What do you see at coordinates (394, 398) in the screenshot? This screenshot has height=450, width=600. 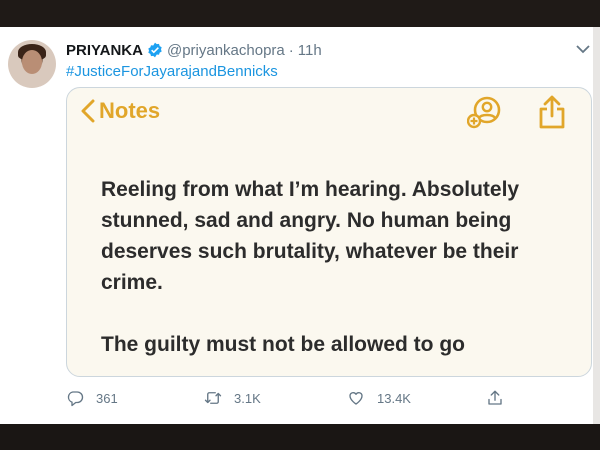 I see `like-count: 13.4K` at bounding box center [394, 398].